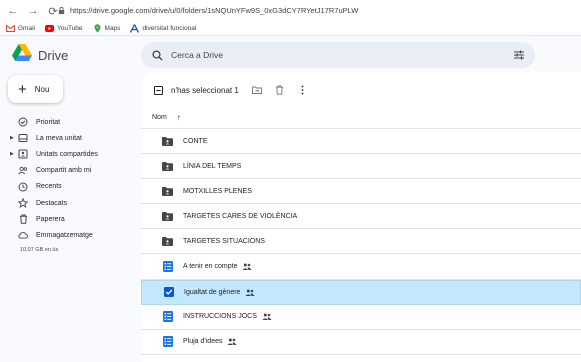 The image size is (581, 362). Describe the element at coordinates (212, 292) in the screenshot. I see `file-name: Igualtat de gènere` at that location.